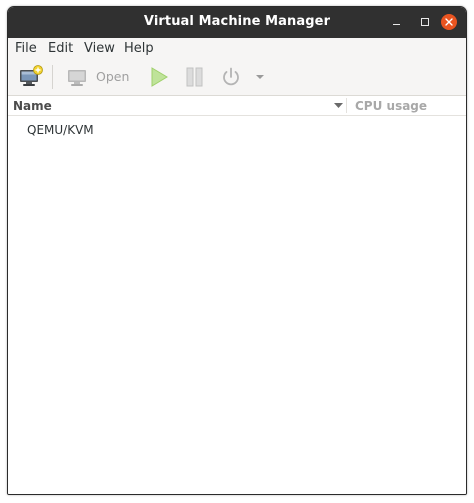 The image size is (474, 503). I want to click on title-bar: Virtual Machine Manager, so click(237, 22).